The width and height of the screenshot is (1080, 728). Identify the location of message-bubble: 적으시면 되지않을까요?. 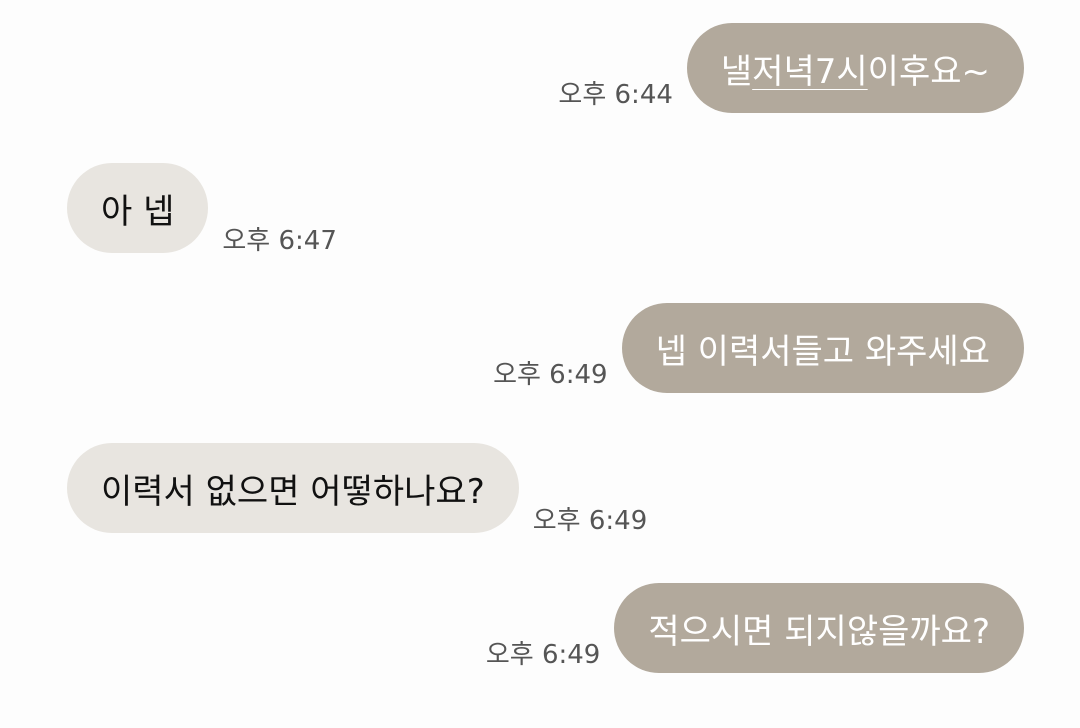
(819, 628).